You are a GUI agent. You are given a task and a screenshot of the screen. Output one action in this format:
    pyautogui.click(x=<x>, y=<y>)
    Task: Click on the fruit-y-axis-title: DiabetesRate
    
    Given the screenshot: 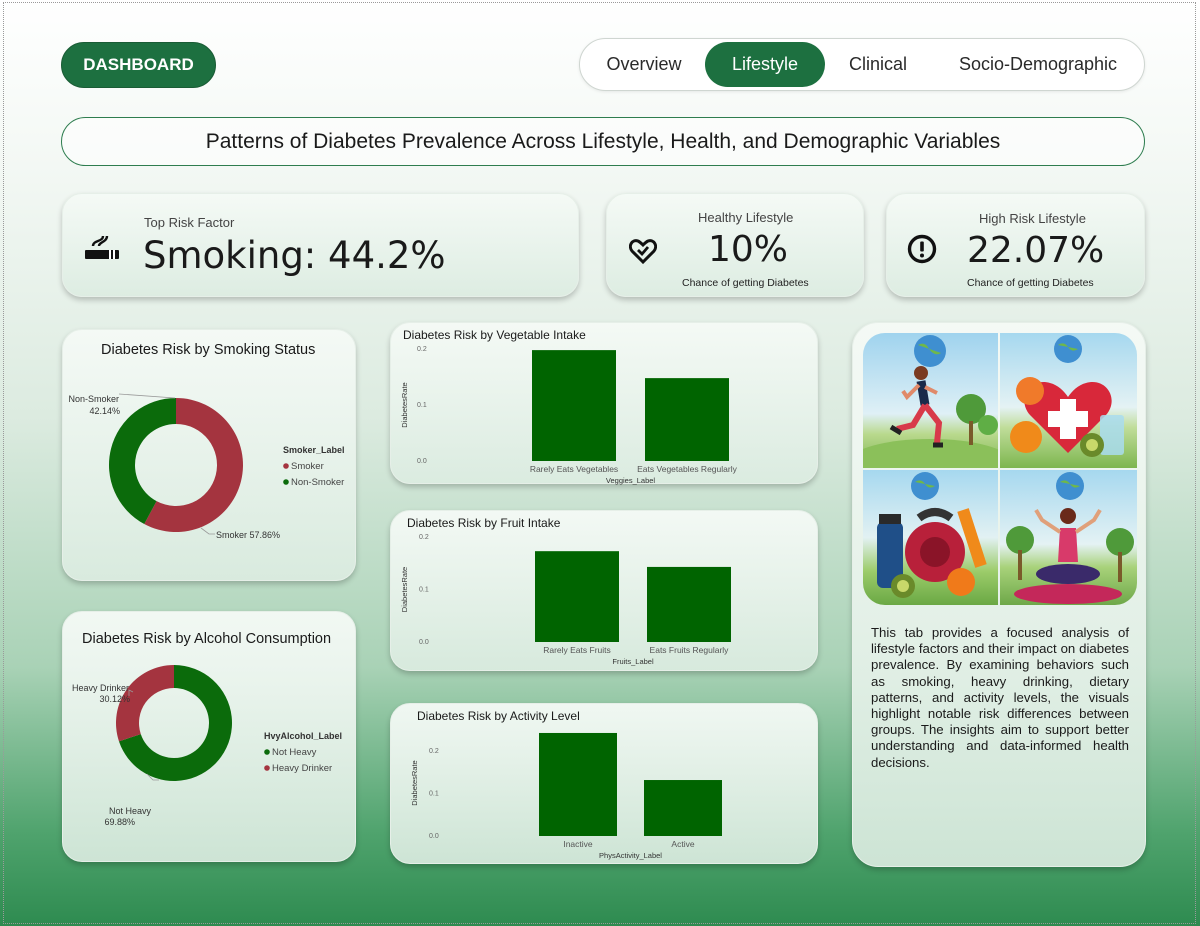 What is the action you would take?
    pyautogui.click(x=404, y=589)
    